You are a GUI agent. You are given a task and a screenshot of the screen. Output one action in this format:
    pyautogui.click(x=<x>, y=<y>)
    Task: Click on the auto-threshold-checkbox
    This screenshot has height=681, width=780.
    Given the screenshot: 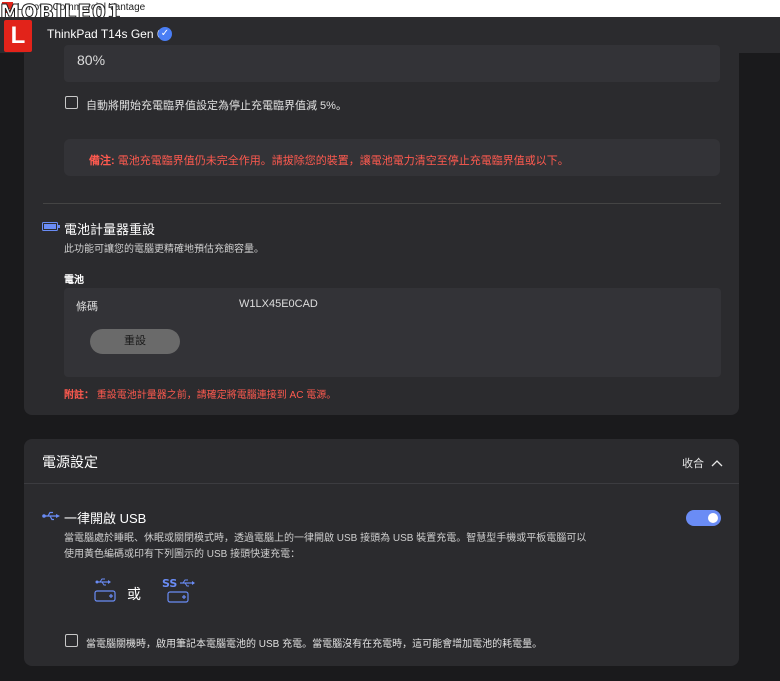 What is the action you would take?
    pyautogui.click(x=71, y=102)
    